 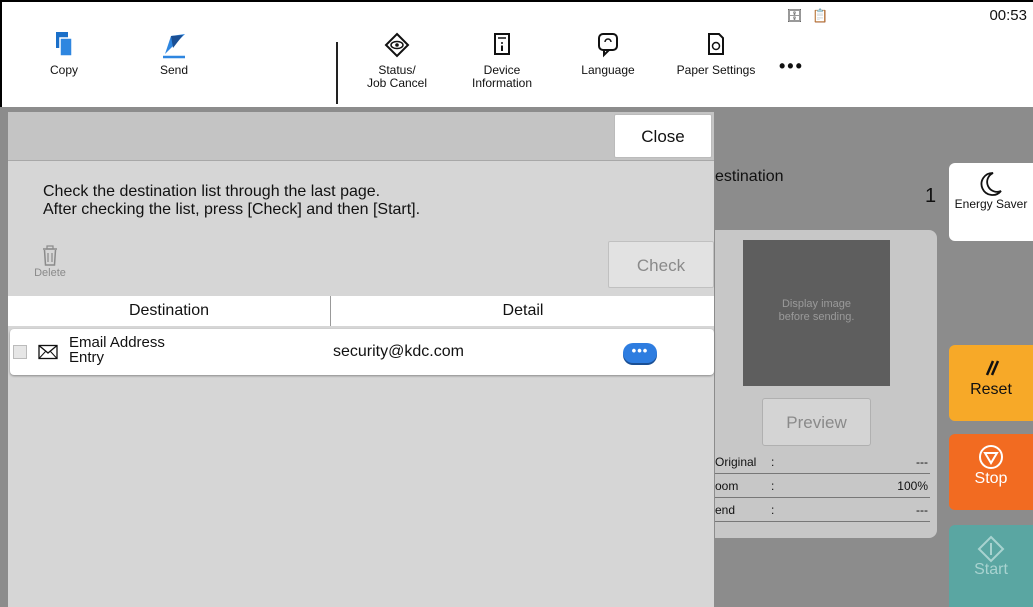 What do you see at coordinates (523, 310) in the screenshot?
I see `column-header-detail: Detail` at bounding box center [523, 310].